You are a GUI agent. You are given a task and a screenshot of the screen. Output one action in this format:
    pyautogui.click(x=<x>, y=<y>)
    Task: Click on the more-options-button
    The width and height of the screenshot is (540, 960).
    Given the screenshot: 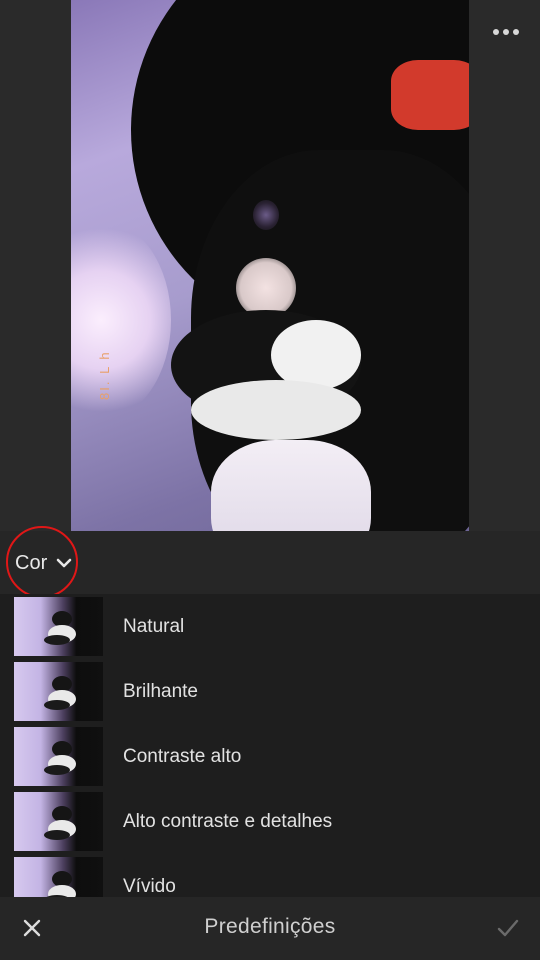 What is the action you would take?
    pyautogui.click(x=506, y=32)
    